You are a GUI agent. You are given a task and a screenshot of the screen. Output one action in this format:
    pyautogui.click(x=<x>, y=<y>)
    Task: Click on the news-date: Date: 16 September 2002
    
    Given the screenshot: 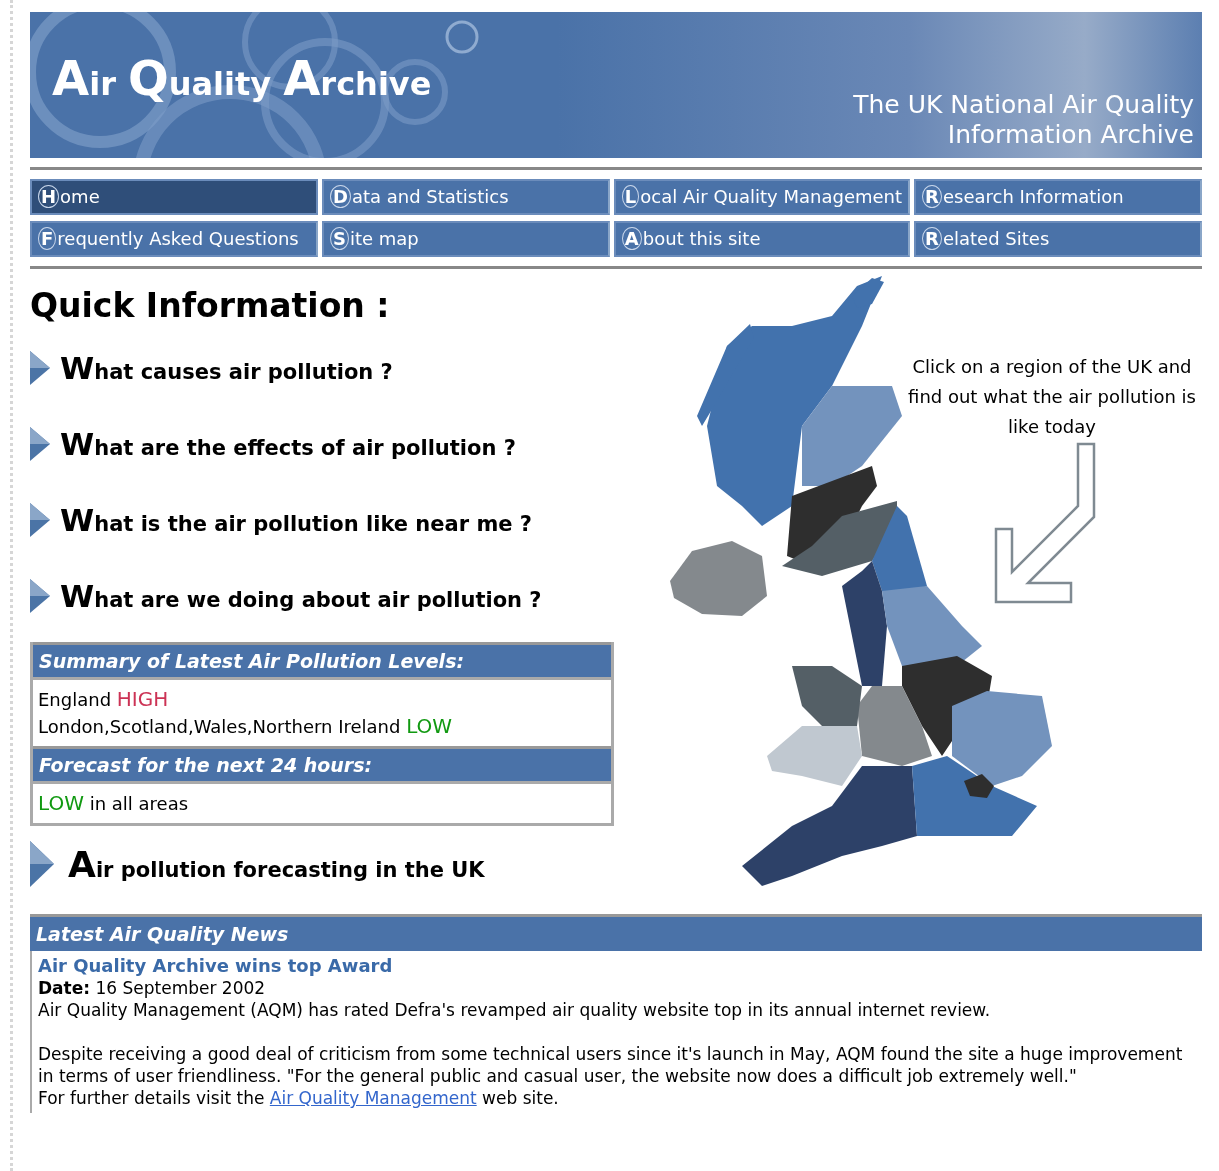 What is the action you would take?
    pyautogui.click(x=152, y=988)
    